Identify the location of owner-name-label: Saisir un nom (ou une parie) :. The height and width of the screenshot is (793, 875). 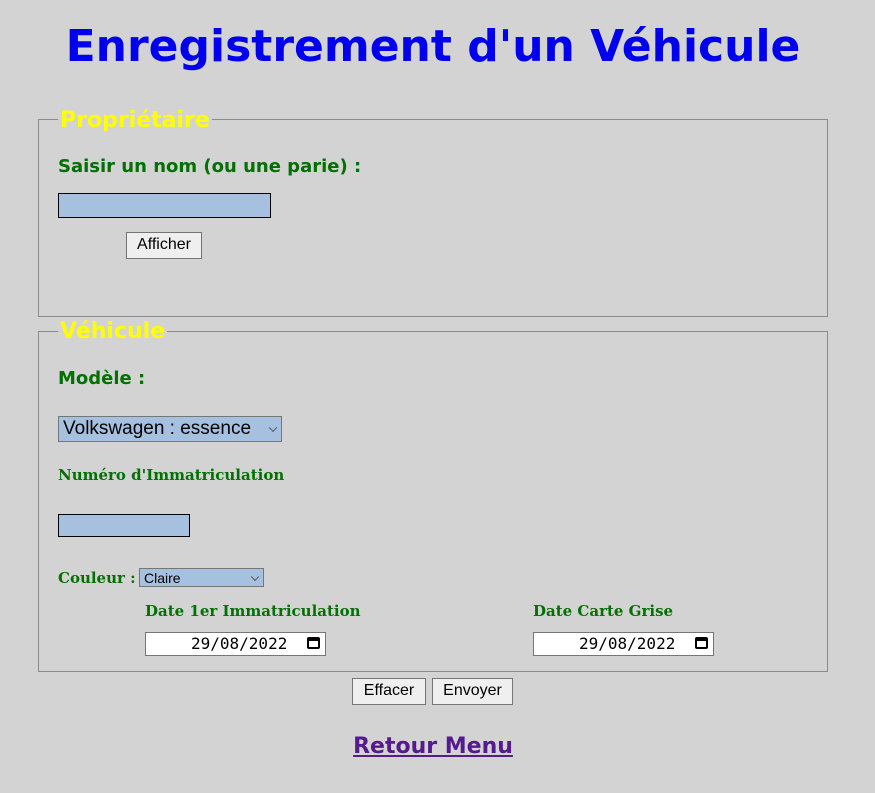
(210, 166).